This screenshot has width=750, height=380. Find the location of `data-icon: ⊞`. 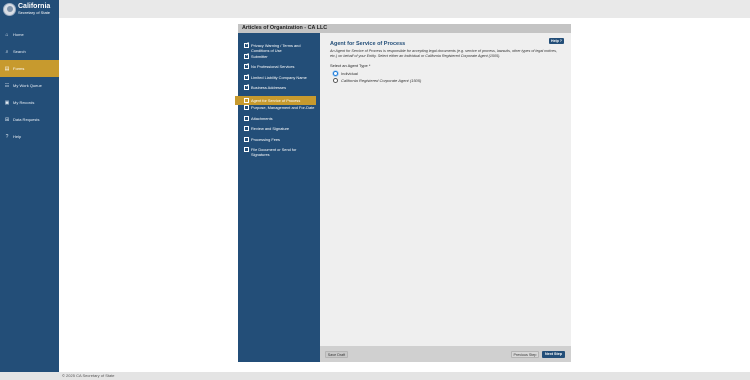

data-icon: ⊞ is located at coordinates (7, 119).